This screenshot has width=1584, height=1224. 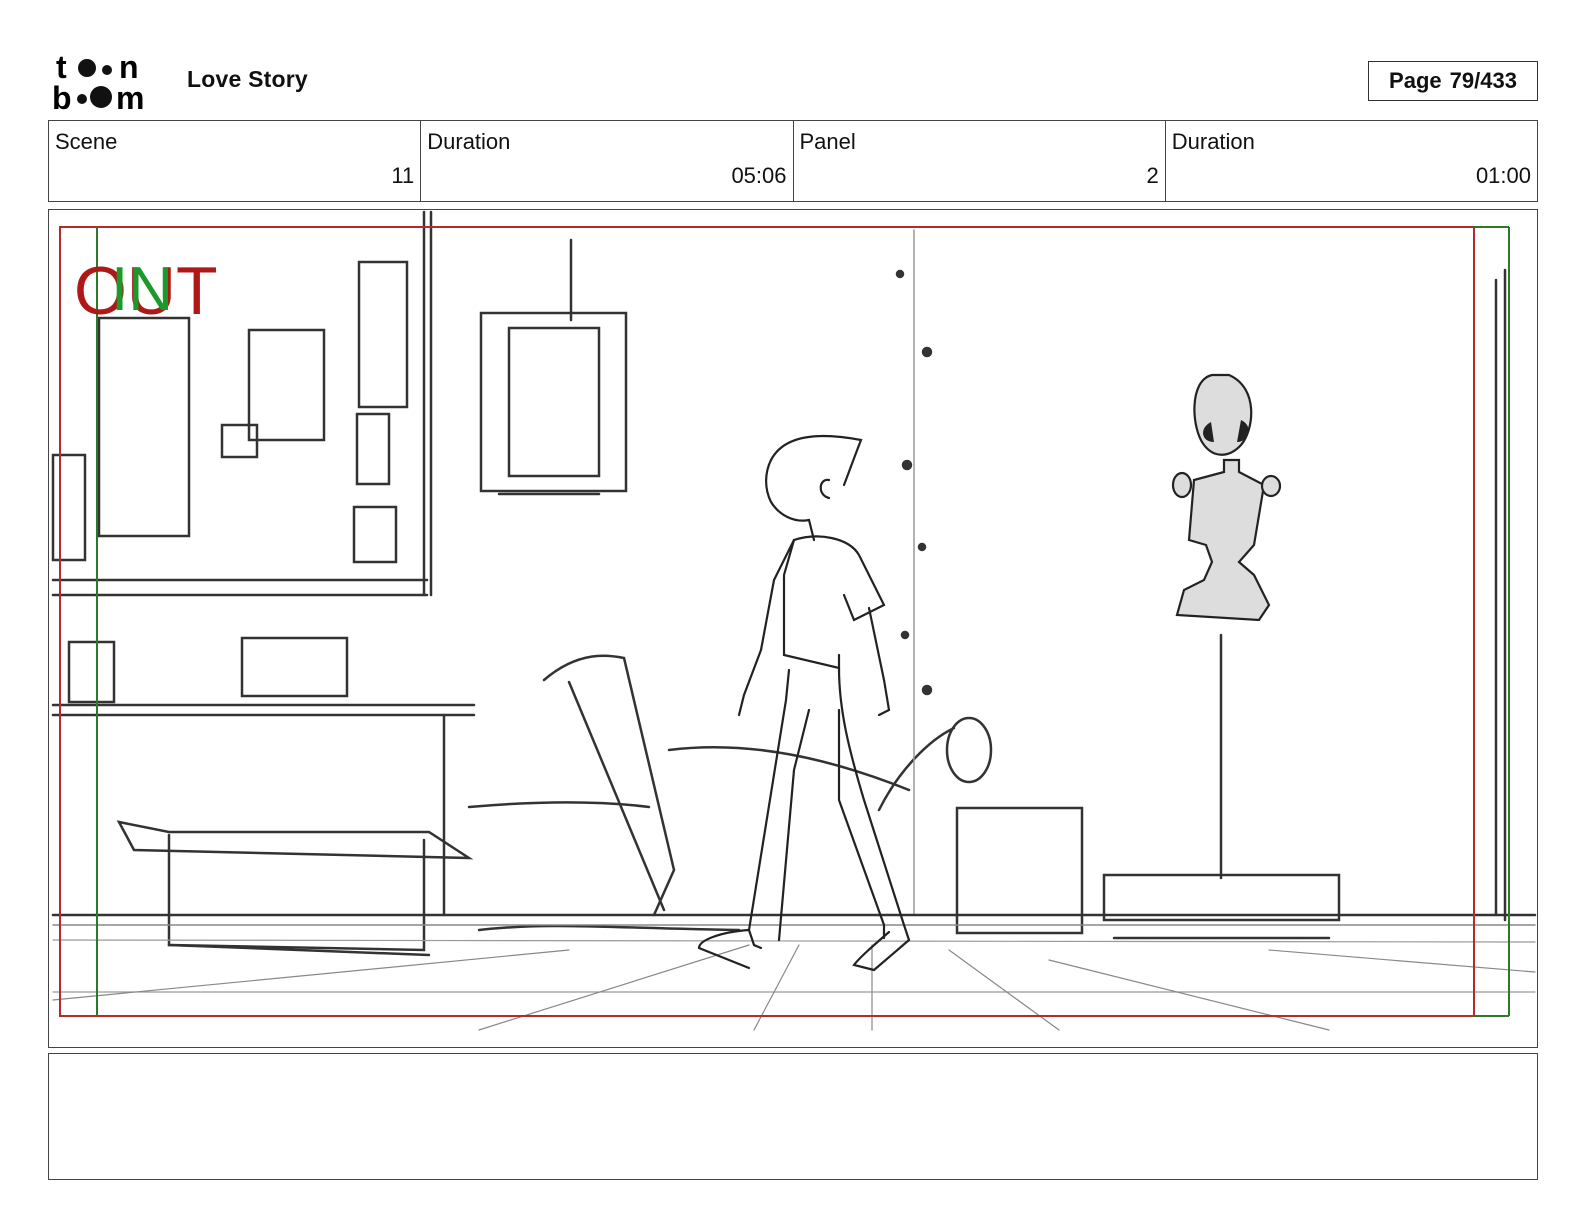 What do you see at coordinates (759, 175) in the screenshot?
I see `scene-duration-value: 05:06` at bounding box center [759, 175].